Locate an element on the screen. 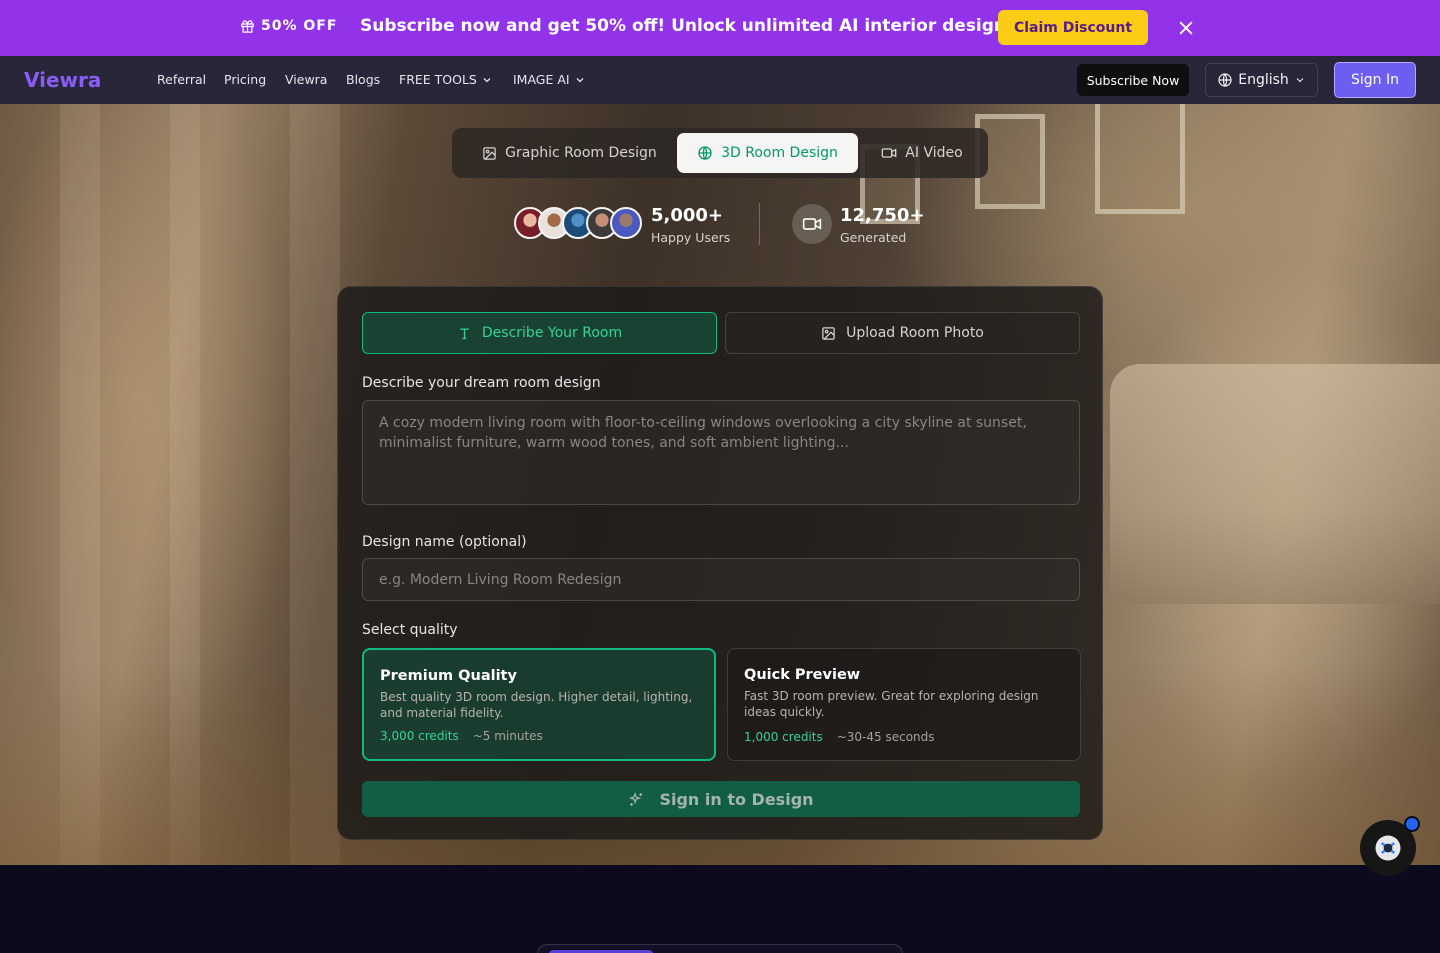  language-selector: English is located at coordinates (1261, 80).